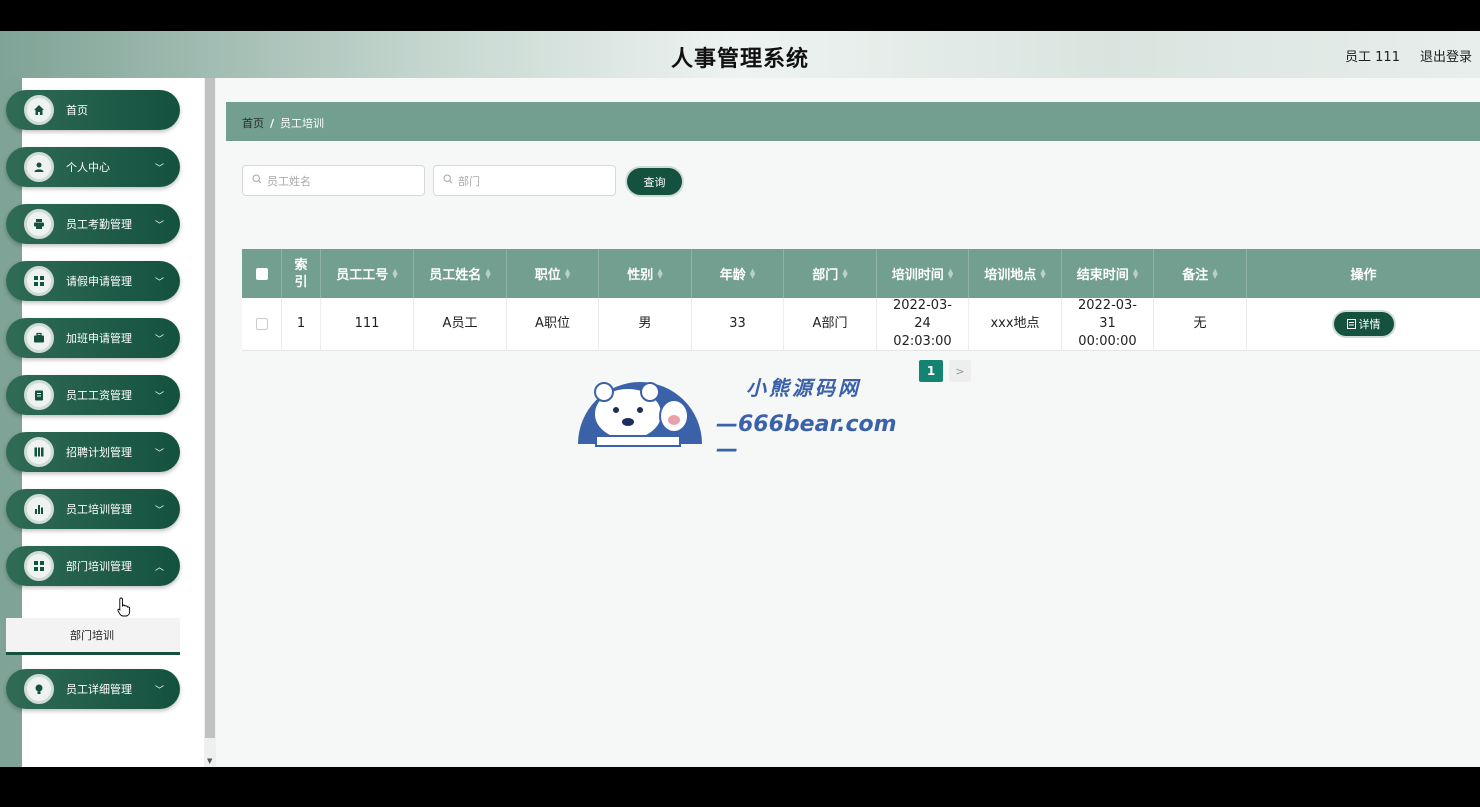 This screenshot has width=1480, height=807. Describe the element at coordinates (159, 567) in the screenshot. I see `chevron-up-icon: ︿` at that location.